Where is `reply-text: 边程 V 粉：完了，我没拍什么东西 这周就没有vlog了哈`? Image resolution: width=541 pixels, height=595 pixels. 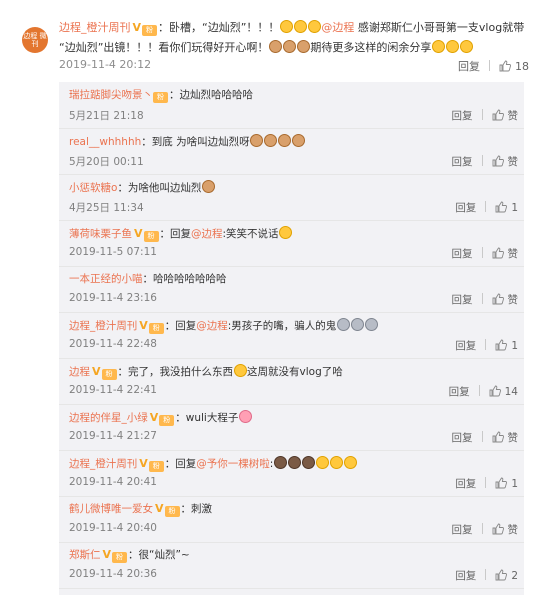 reply-text: 边程 V 粉：完了，我没拍什么东西 这周就没有vlog了哈 is located at coordinates (206, 372).